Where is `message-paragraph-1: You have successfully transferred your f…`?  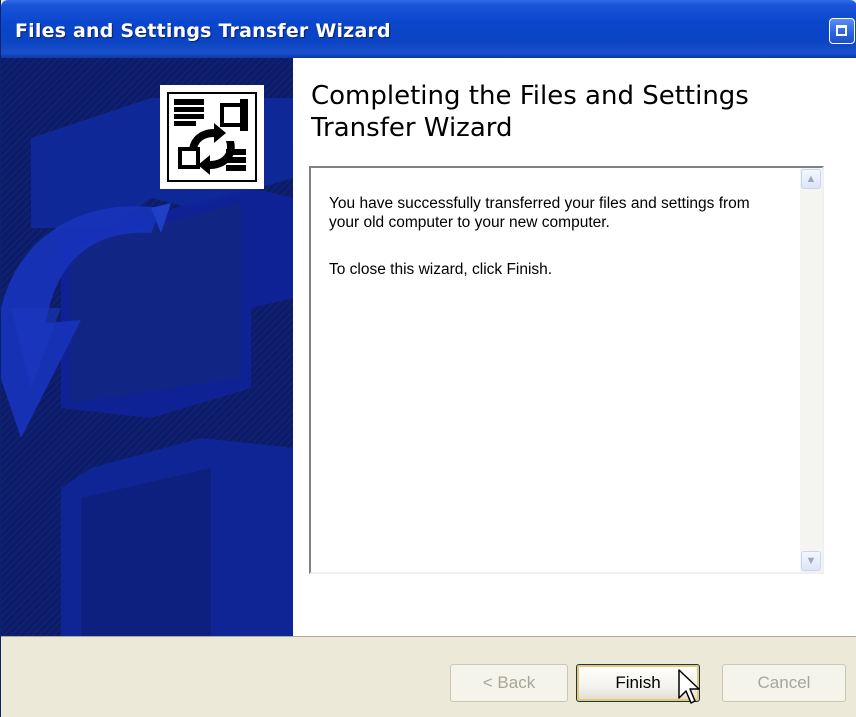
message-paragraph-1: You have successfully transferred your f… is located at coordinates (539, 213).